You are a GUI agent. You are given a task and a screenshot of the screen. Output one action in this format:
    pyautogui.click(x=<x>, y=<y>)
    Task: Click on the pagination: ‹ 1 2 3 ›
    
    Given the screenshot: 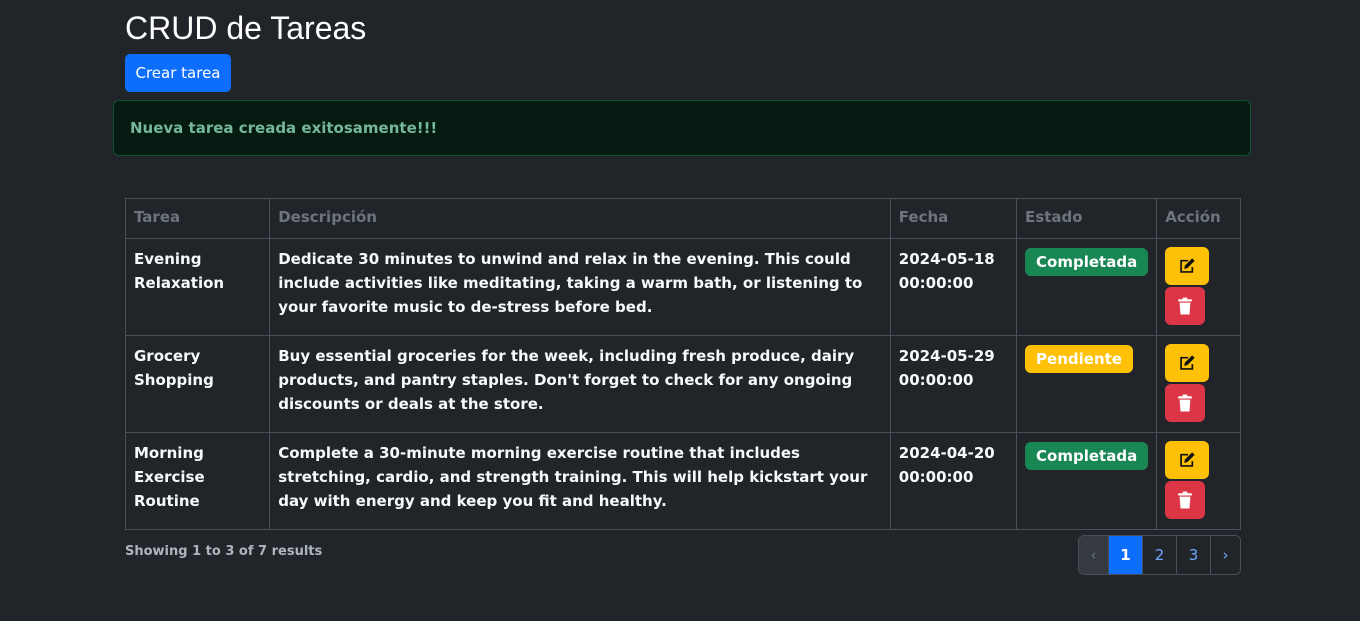 What is the action you would take?
    pyautogui.click(x=1159, y=555)
    